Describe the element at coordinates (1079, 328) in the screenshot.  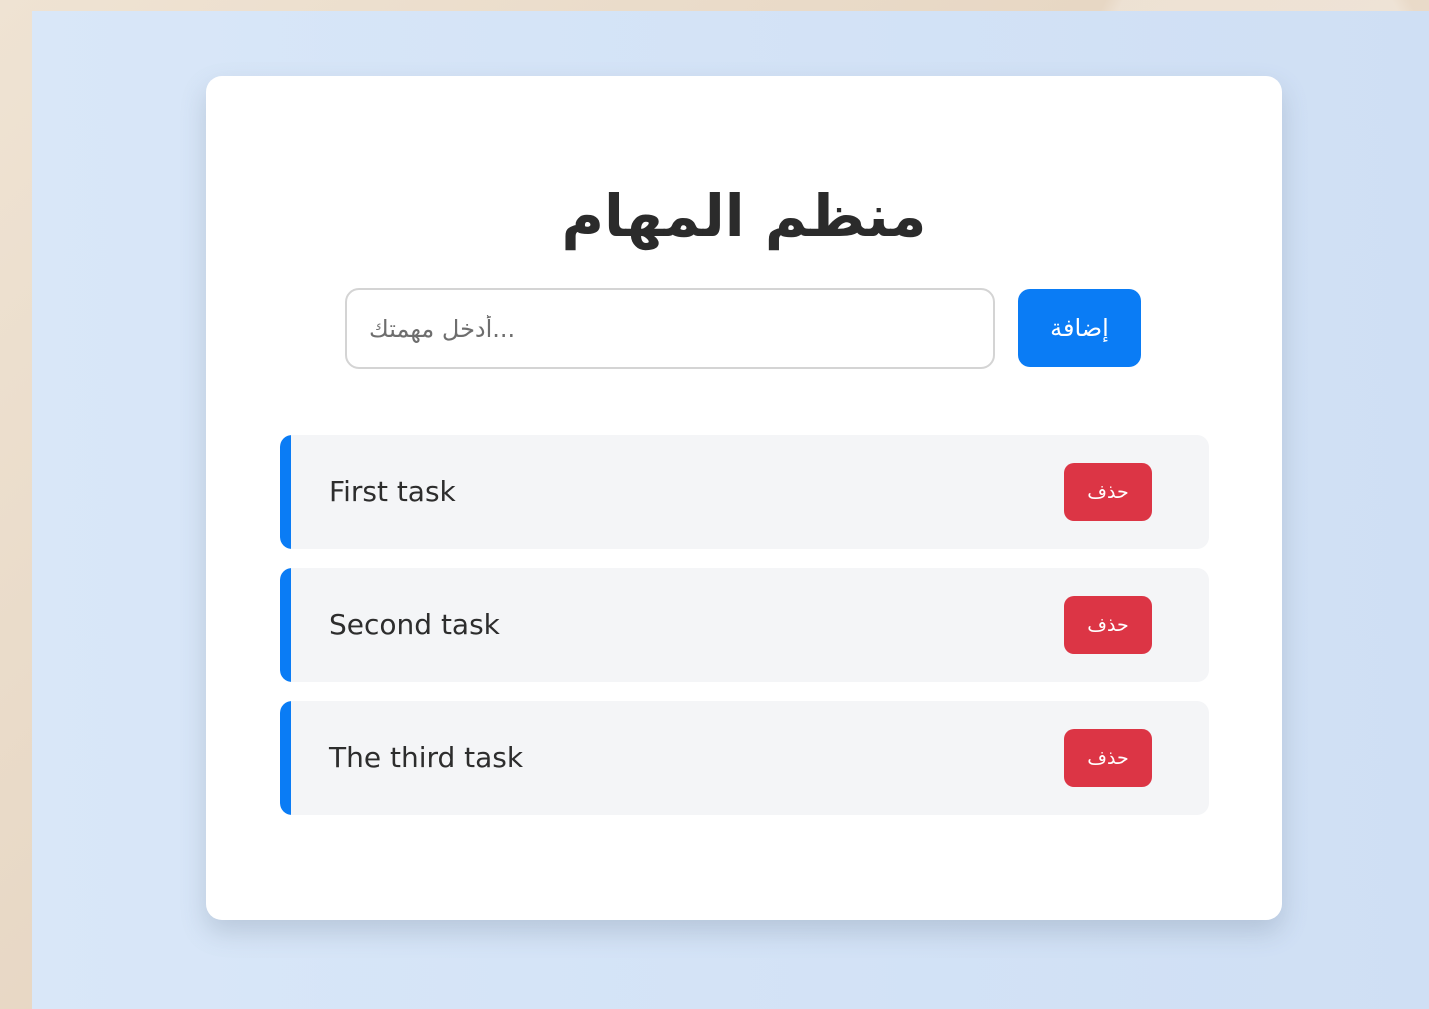
I see `add-task-button: إضافة` at that location.